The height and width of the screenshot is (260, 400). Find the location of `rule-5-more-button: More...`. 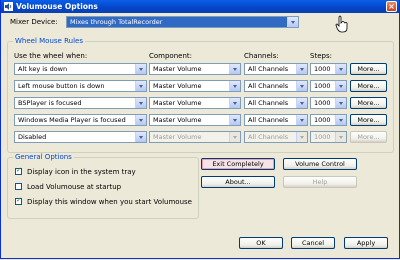

rule-5-more-button: More... is located at coordinates (368, 137).